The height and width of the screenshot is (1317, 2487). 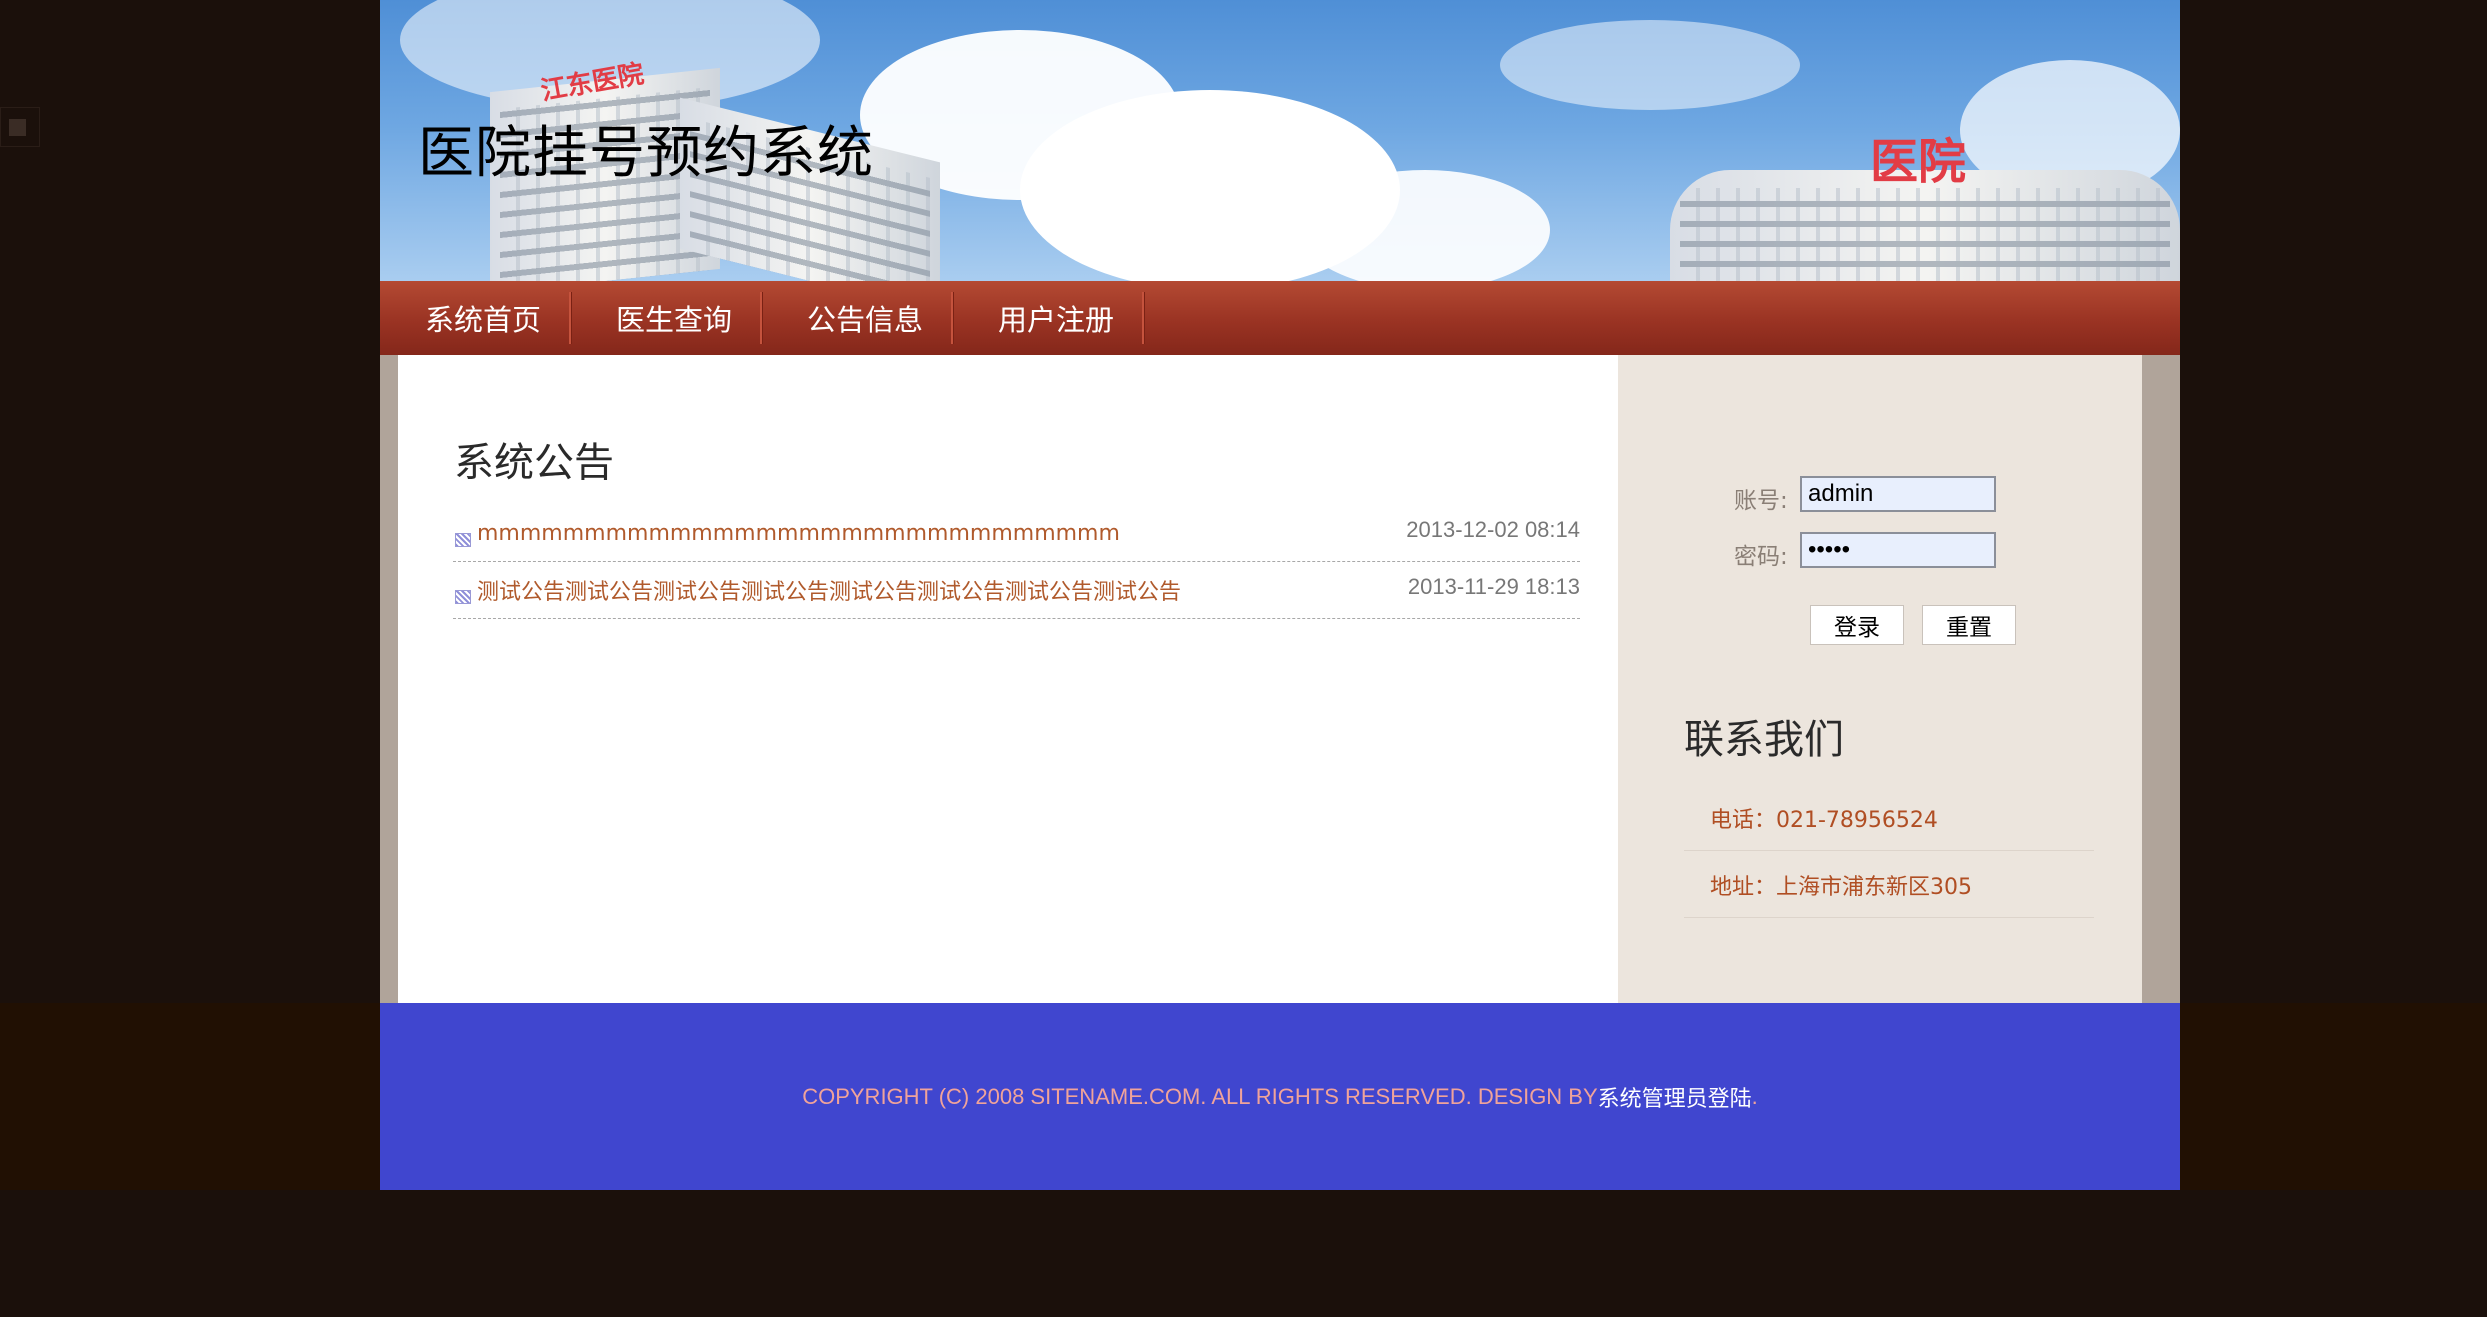 What do you see at coordinates (1889, 818) in the screenshot?
I see `contact-phone: 电话：021-78956524` at bounding box center [1889, 818].